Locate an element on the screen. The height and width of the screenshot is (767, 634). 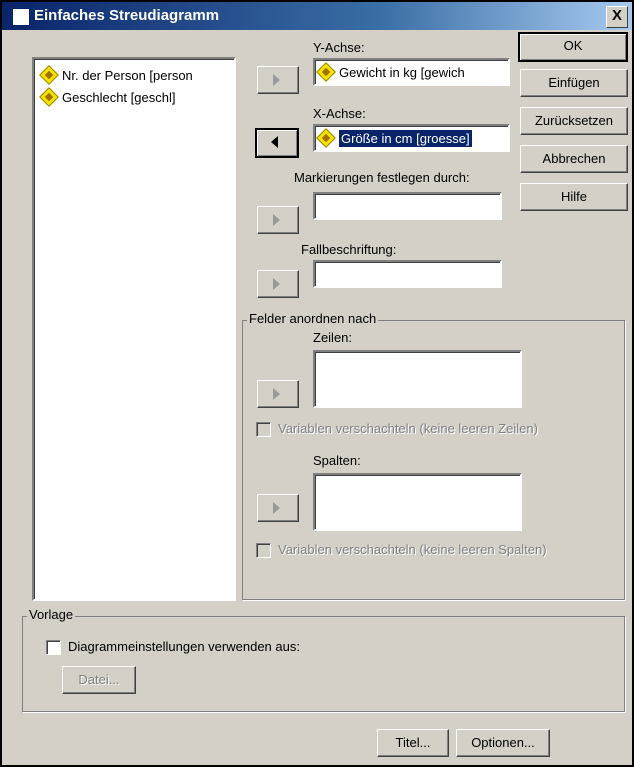
cancel-button: Abbrechen is located at coordinates (574, 159).